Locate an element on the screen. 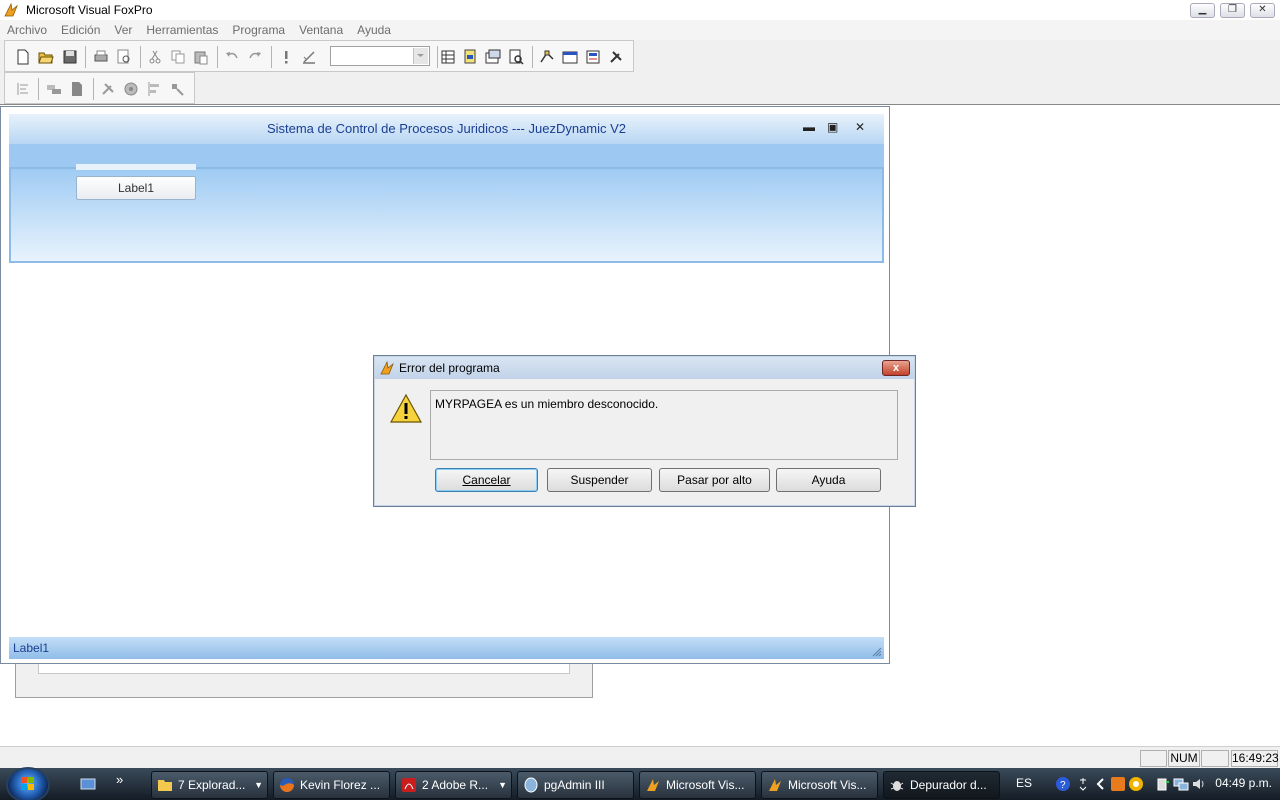 This screenshot has width=1280, height=800. start-button is located at coordinates (28, 784).